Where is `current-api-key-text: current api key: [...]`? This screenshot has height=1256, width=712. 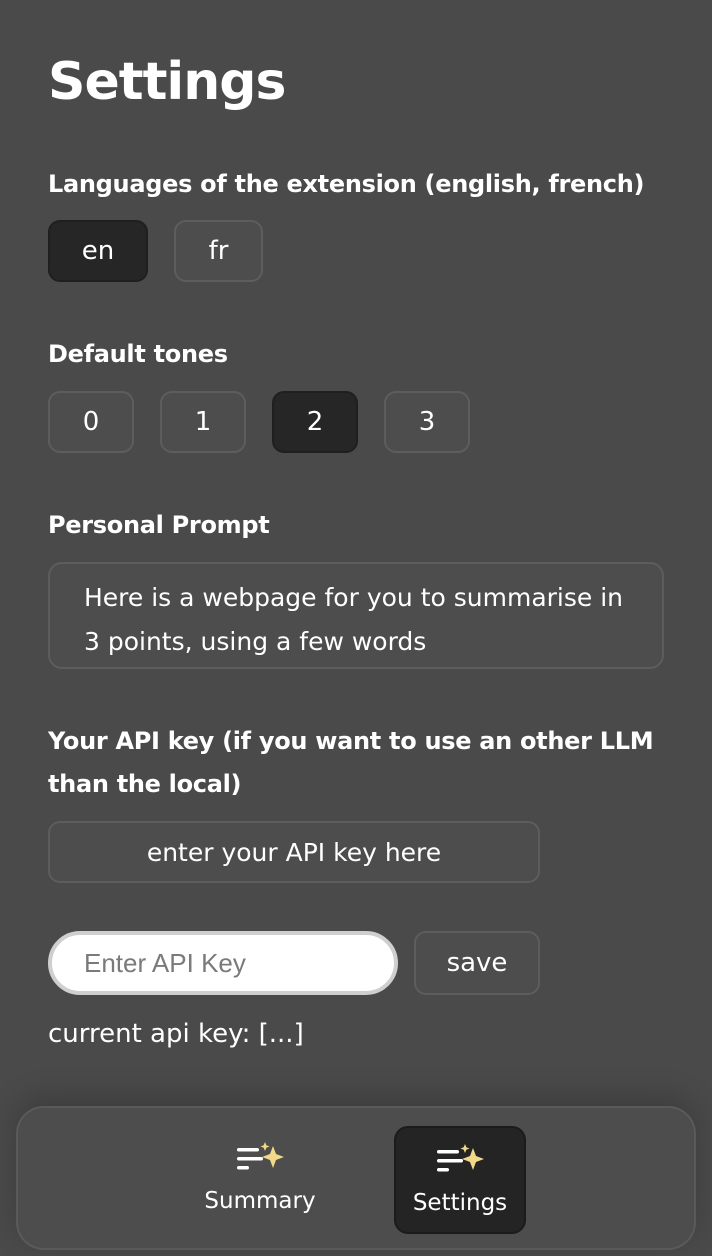
current-api-key-text: current api key: [...] is located at coordinates (176, 1034).